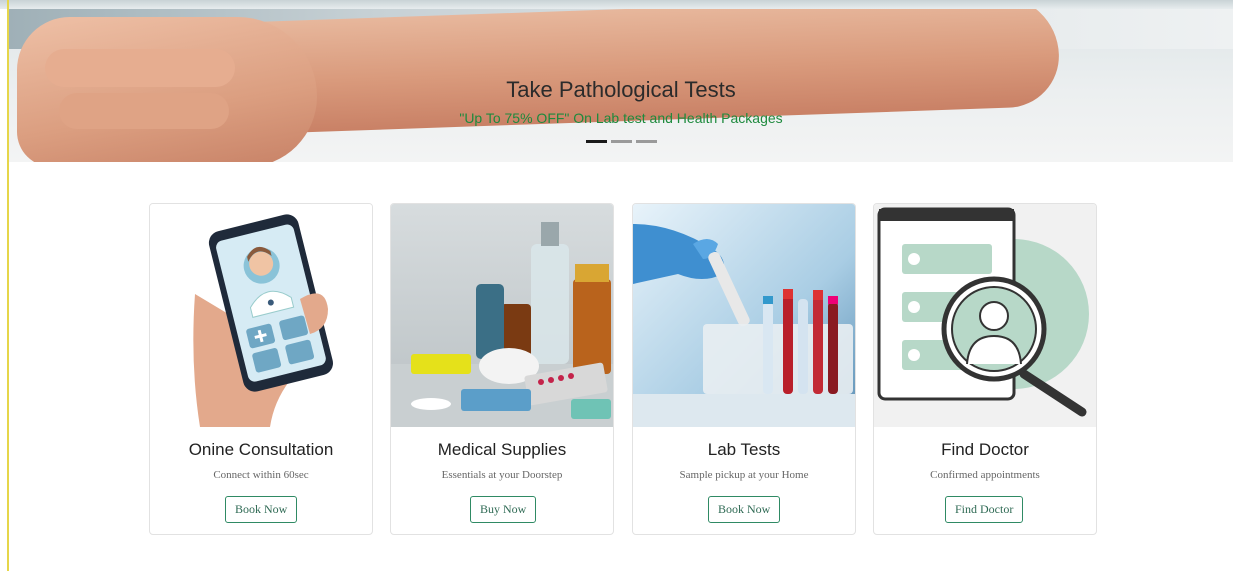  What do you see at coordinates (744, 475) in the screenshot?
I see `card-text: Sample pickup at your Home` at bounding box center [744, 475].